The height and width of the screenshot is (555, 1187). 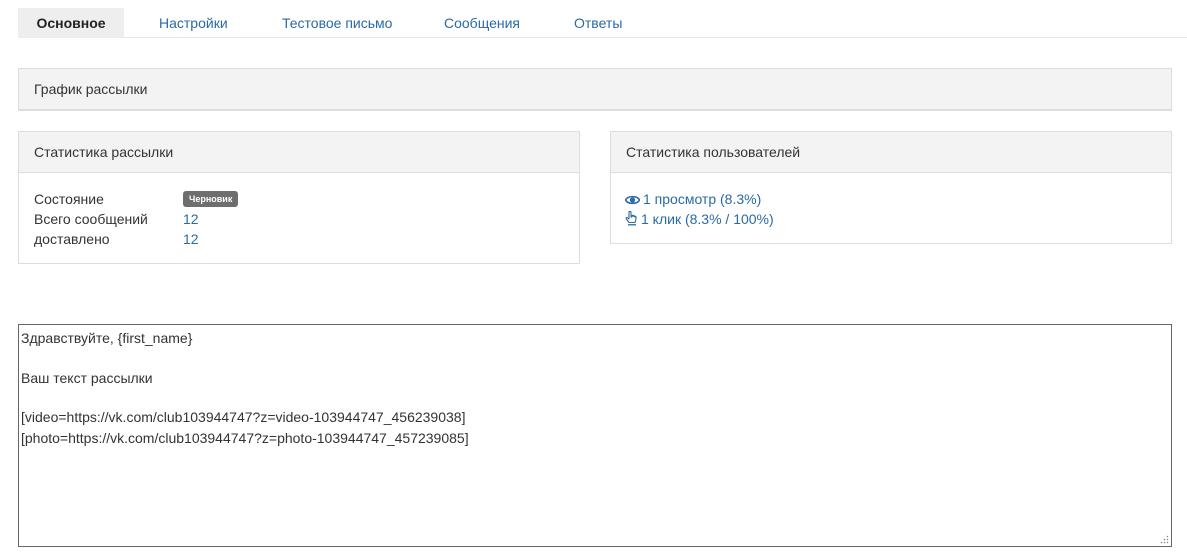 What do you see at coordinates (337, 23) in the screenshot?
I see `tab-test-letter: Тестовое письмо` at bounding box center [337, 23].